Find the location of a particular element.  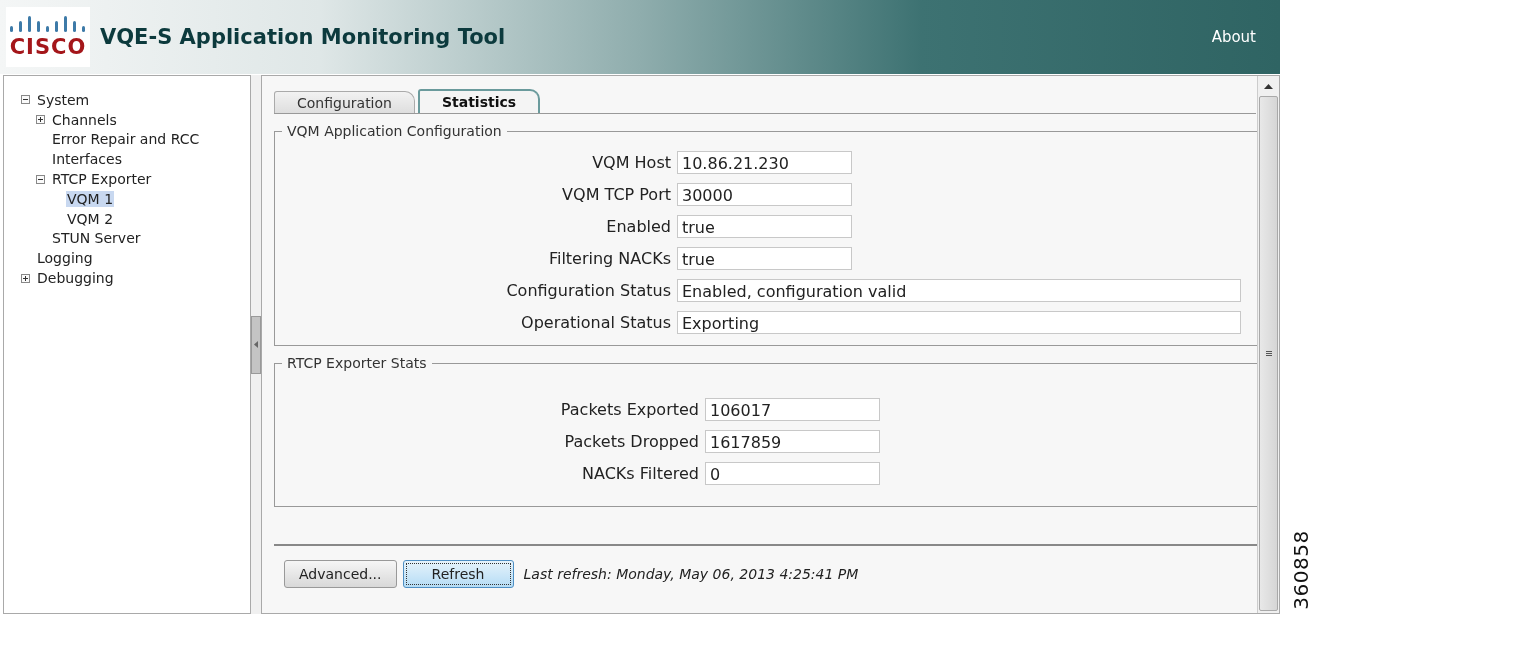

tree-item: STUN Server is located at coordinates (96, 238).